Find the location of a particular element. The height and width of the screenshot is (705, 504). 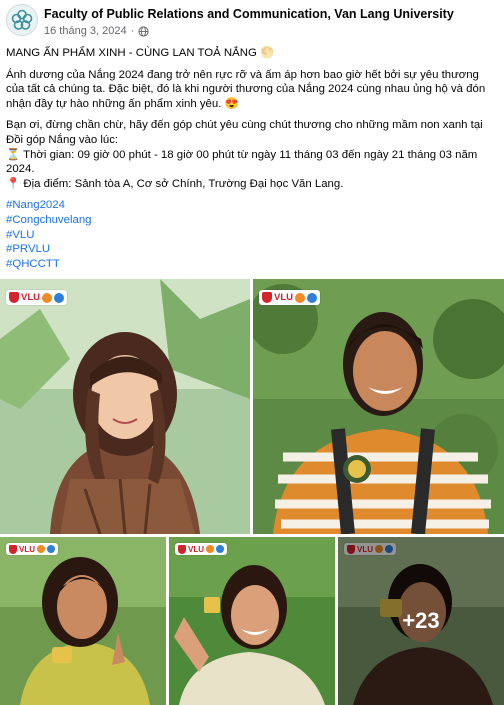

post-title: MANG ẤN PHẨM XINH - CÙNG LAN TOẢ NẮNG 🌕 is located at coordinates (140, 53).